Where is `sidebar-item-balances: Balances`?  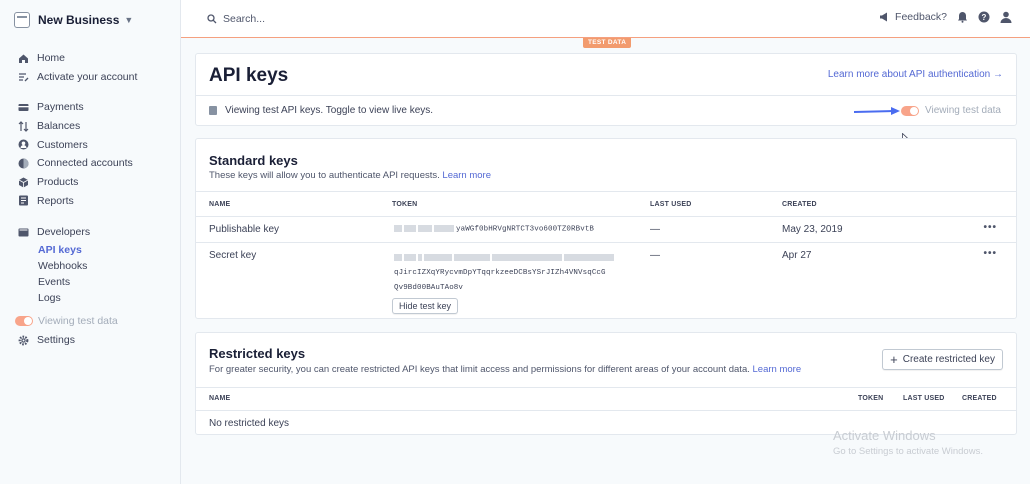 sidebar-item-balances: Balances is located at coordinates (90, 126).